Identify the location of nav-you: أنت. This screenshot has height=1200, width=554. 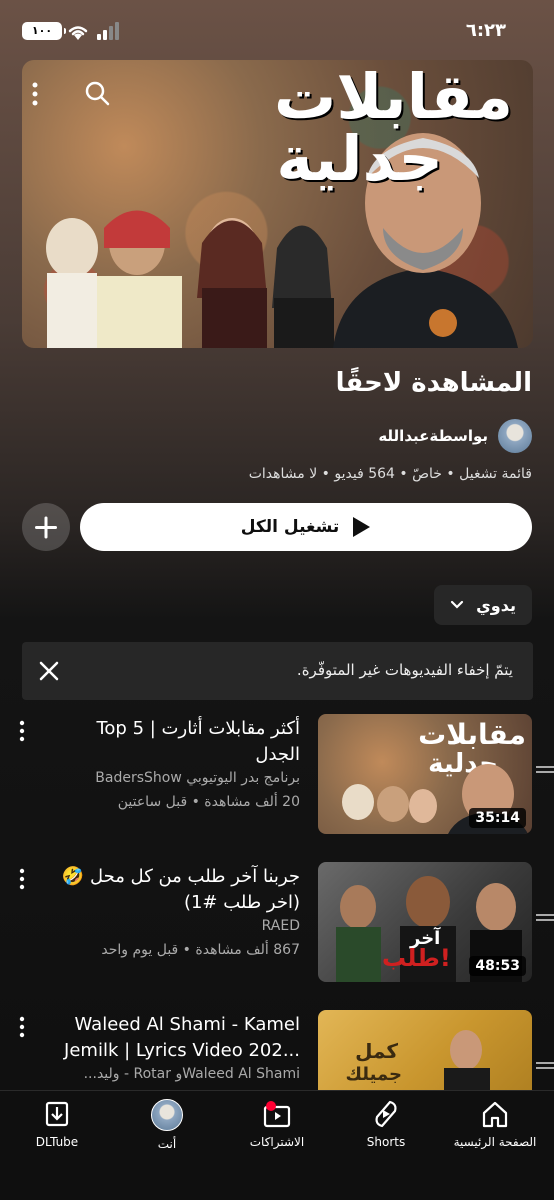
(167, 1125).